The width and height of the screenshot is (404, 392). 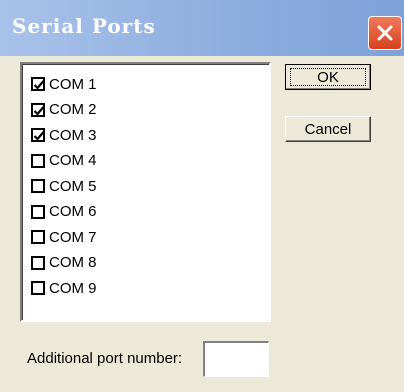 I want to click on port-item: COM 9, so click(x=64, y=288).